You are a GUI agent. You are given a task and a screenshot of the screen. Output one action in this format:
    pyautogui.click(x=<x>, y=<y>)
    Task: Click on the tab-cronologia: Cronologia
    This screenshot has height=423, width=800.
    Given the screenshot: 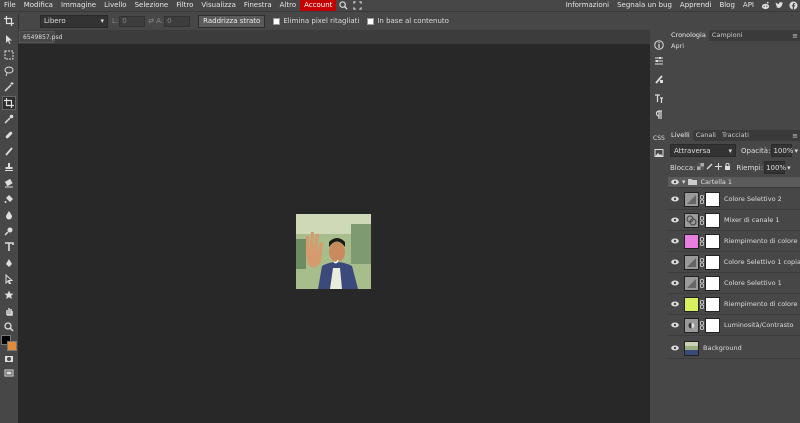 What is the action you would take?
    pyautogui.click(x=688, y=35)
    